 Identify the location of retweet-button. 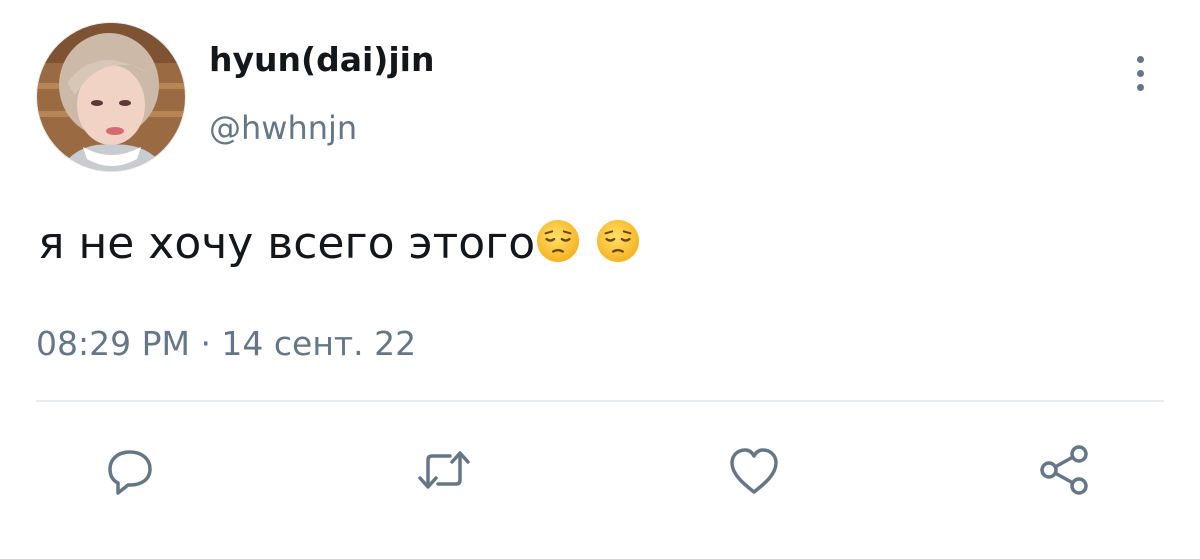
(444, 470).